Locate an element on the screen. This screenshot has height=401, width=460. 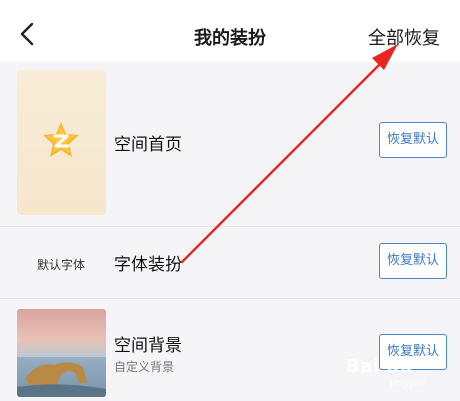
restore-default-button-font: 恢复默认 is located at coordinates (413, 261).